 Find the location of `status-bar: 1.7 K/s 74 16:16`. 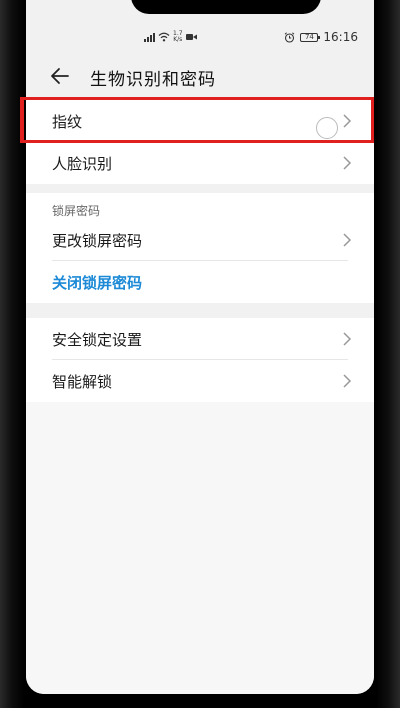

status-bar: 1.7 K/s 74 16:16 is located at coordinates (200, 38).